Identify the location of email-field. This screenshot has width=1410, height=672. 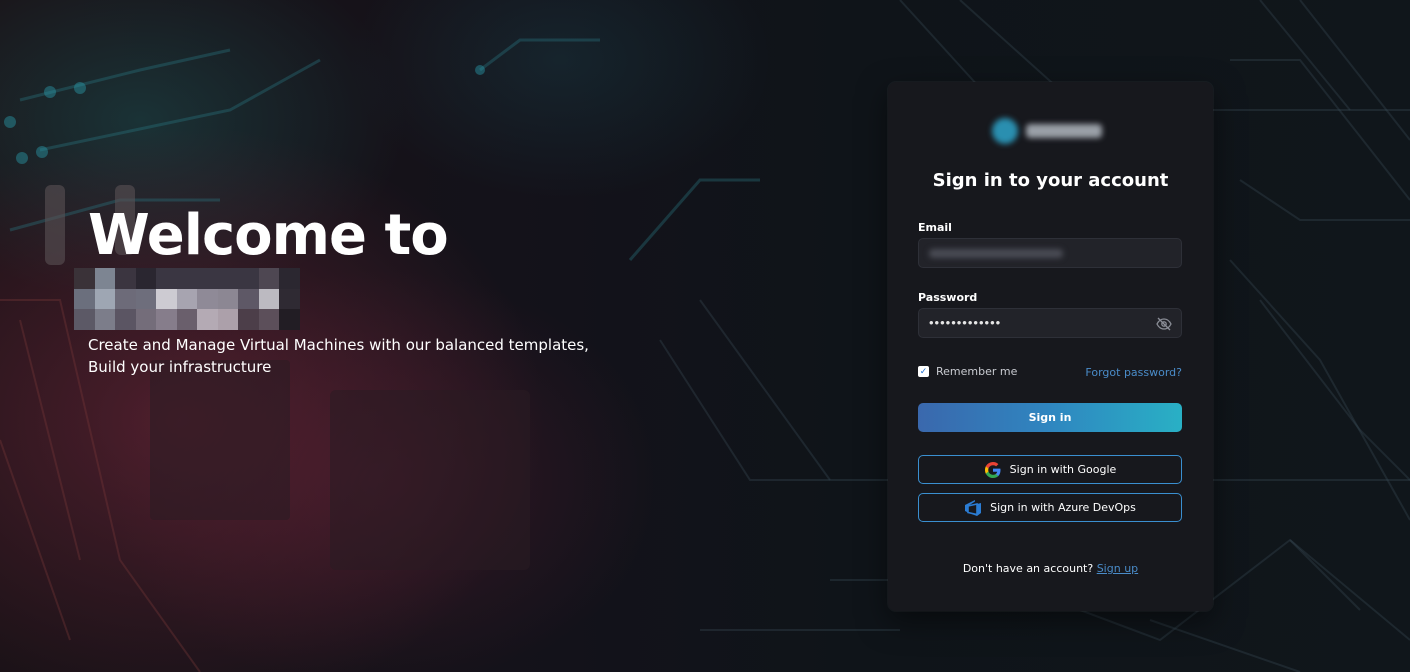
(1050, 253).